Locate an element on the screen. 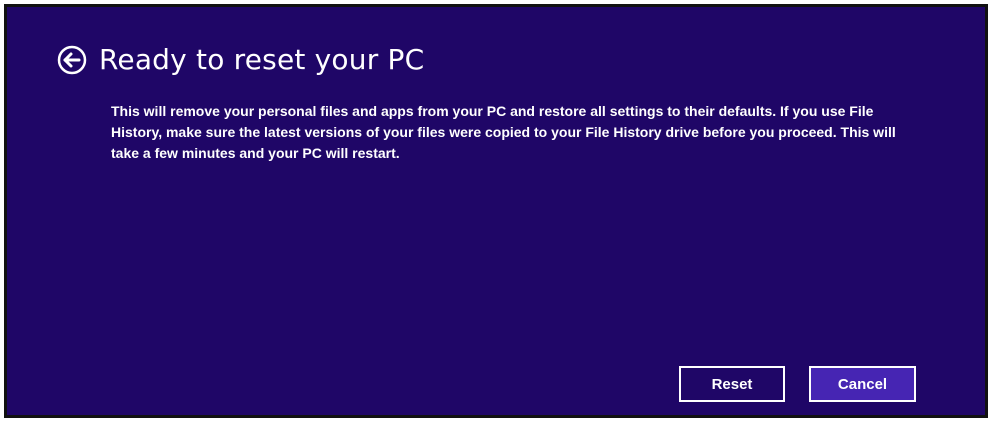  dialog-header: Ready to reset your PC is located at coordinates (240, 59).